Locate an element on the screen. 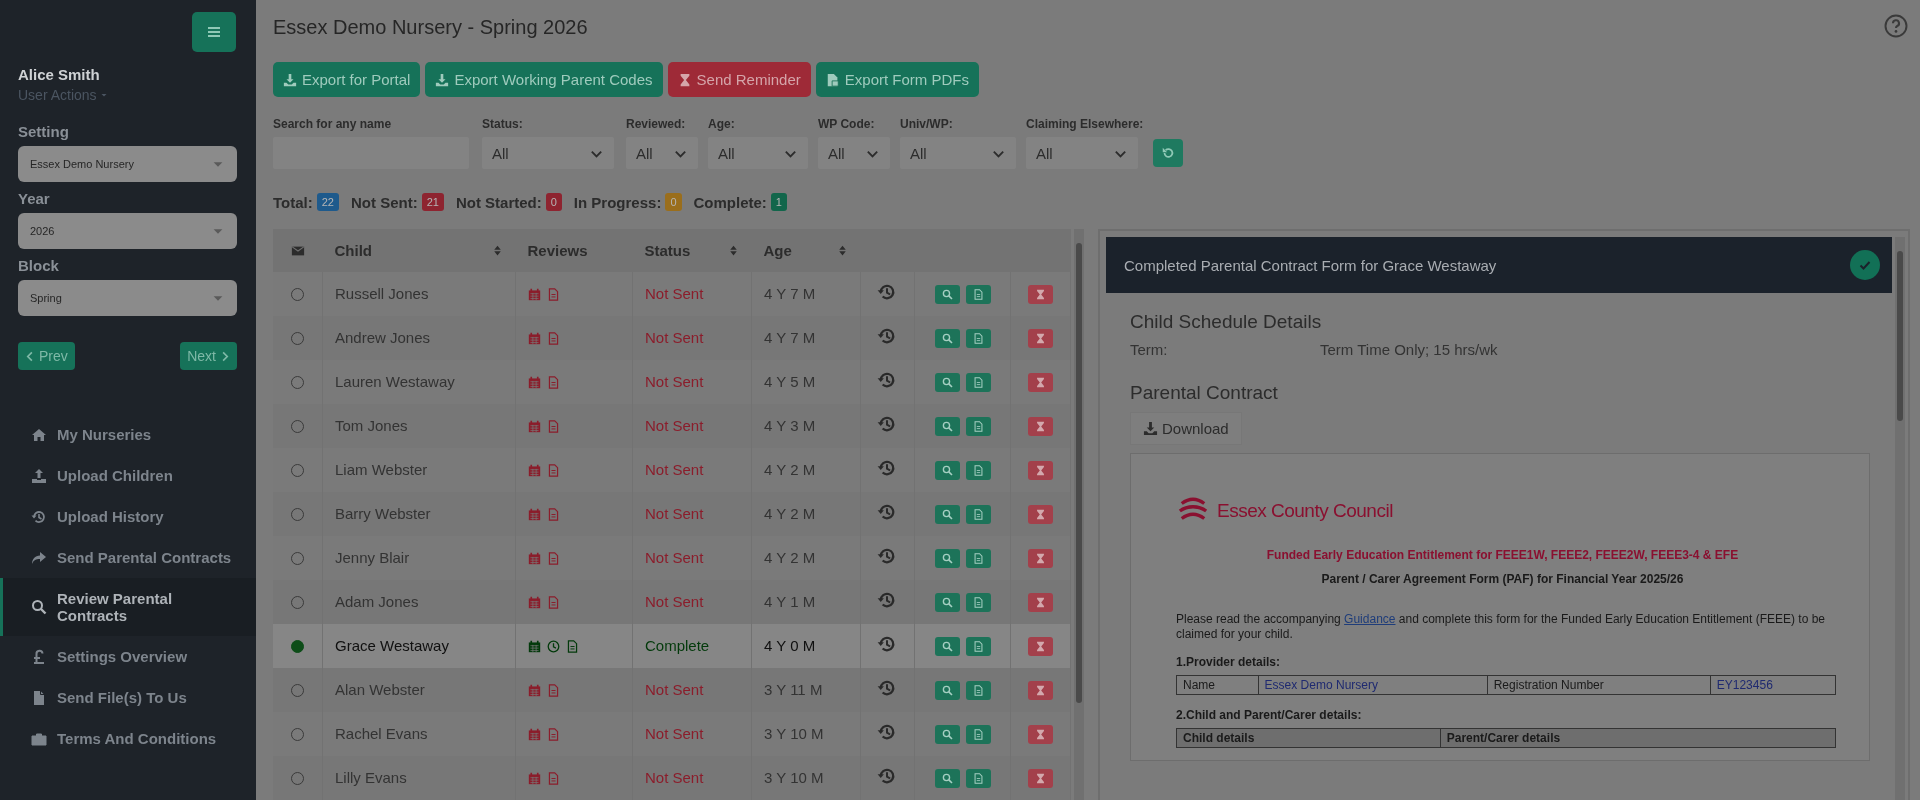  child-name: Liam Webster is located at coordinates (419, 470).